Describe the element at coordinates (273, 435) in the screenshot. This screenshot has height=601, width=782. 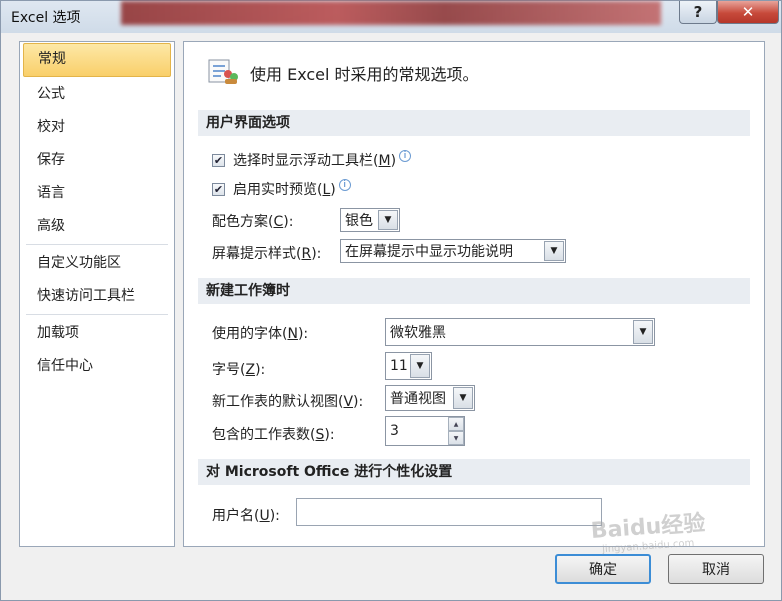
I see `sheet-count-label: 包含的工作表数(S):` at that location.